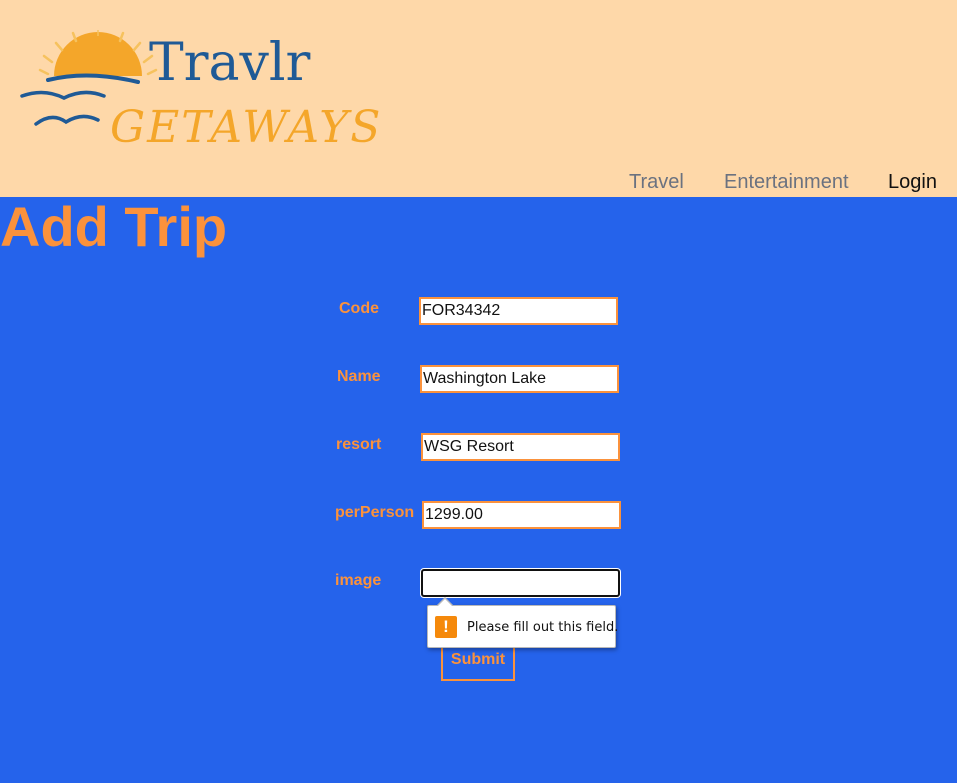 This screenshot has width=957, height=783. What do you see at coordinates (543, 627) in the screenshot?
I see `validation-message: Please fill out this field.` at bounding box center [543, 627].